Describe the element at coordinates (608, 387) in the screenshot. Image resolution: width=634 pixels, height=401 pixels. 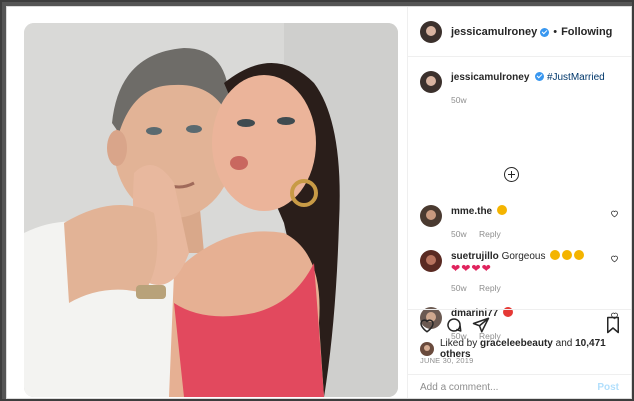
I see `post-comment-button: Post` at that location.